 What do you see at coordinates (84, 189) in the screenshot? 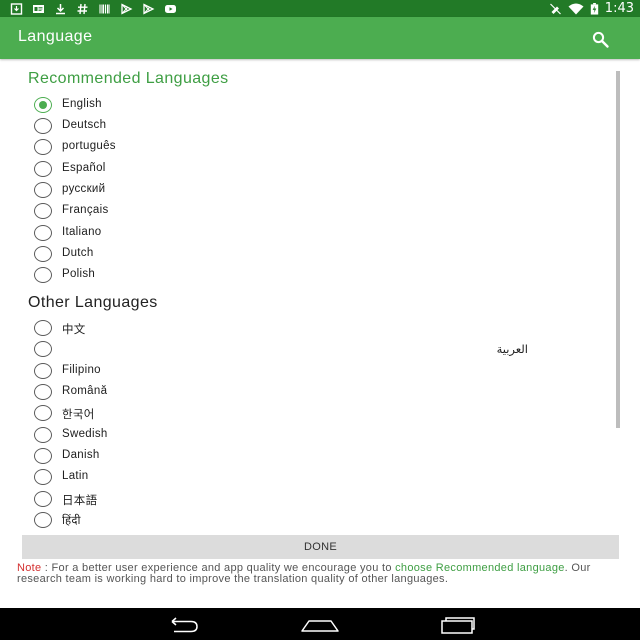
I see `language-label: русский` at bounding box center [84, 189].